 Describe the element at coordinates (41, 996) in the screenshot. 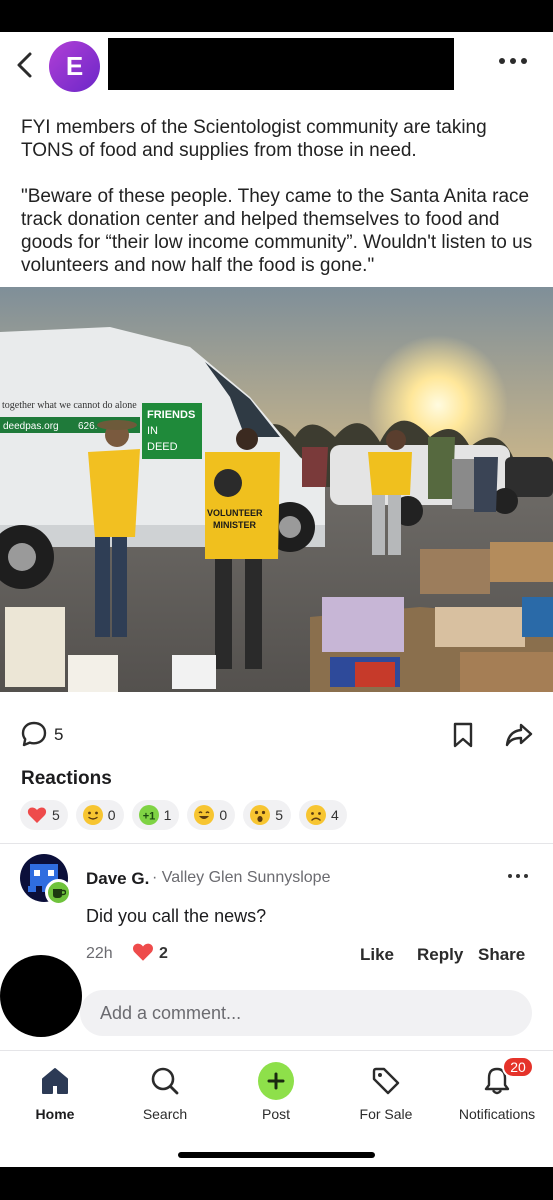

I see `current-user-avatar-redacted` at that location.